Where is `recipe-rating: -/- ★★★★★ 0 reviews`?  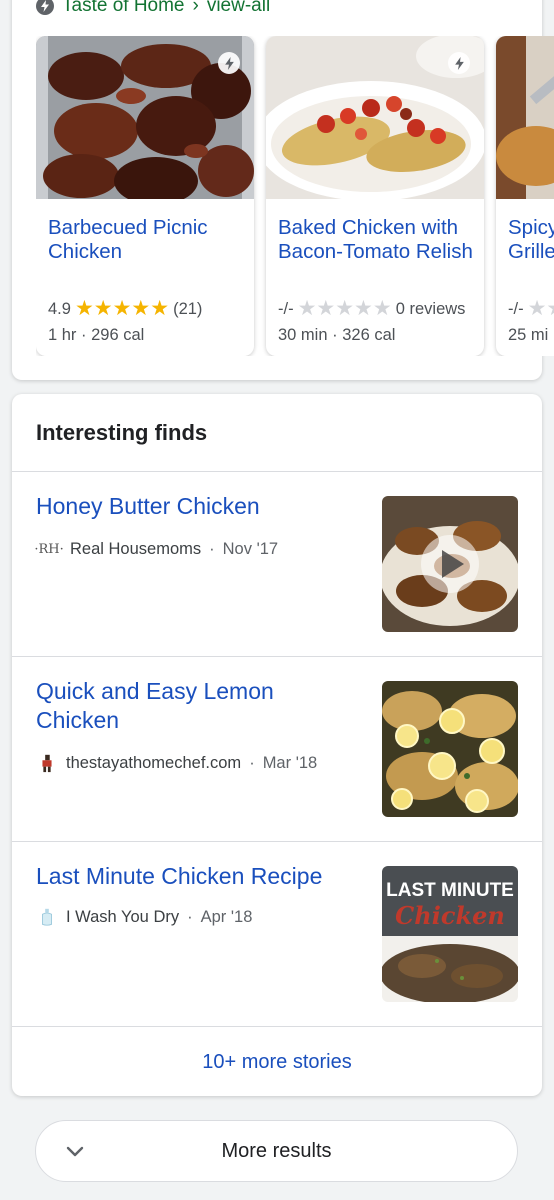
recipe-rating: -/- ★★★★★ 0 reviews is located at coordinates (372, 308).